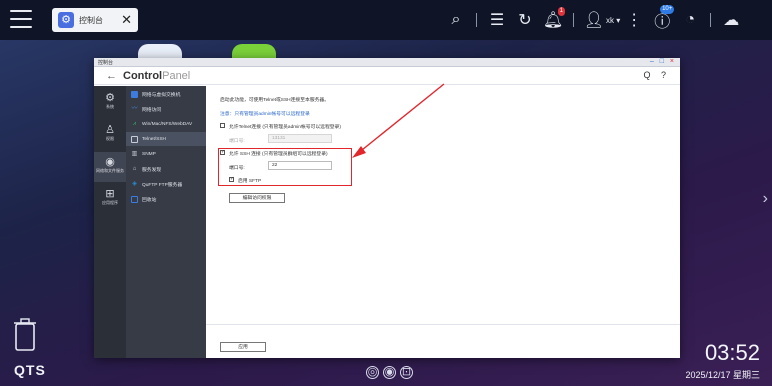 The height and width of the screenshot is (386, 772). What do you see at coordinates (667, 9) in the screenshot?
I see `info-badge: 10+` at bounding box center [667, 9].